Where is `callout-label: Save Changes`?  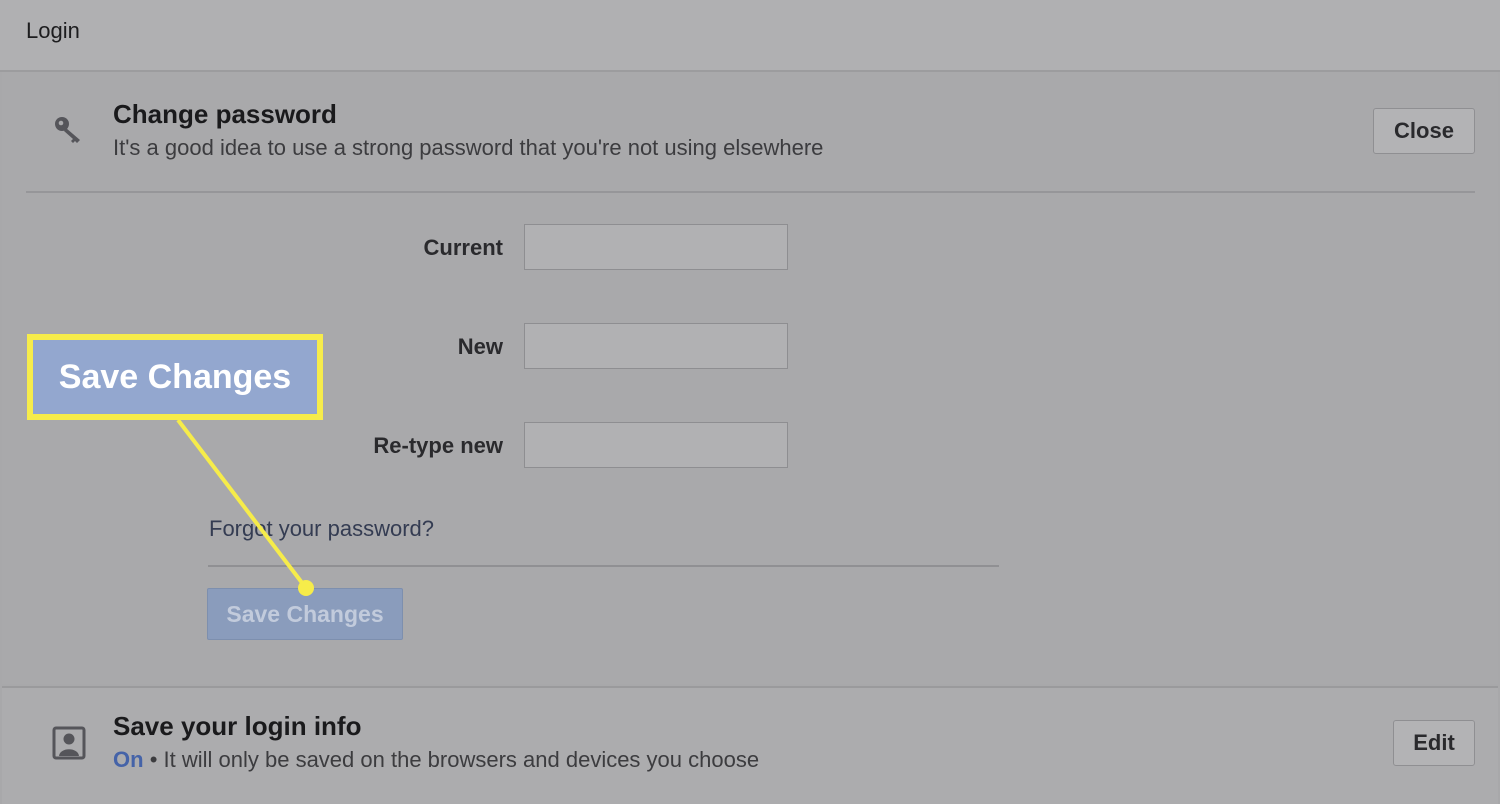 callout-label: Save Changes is located at coordinates (175, 377).